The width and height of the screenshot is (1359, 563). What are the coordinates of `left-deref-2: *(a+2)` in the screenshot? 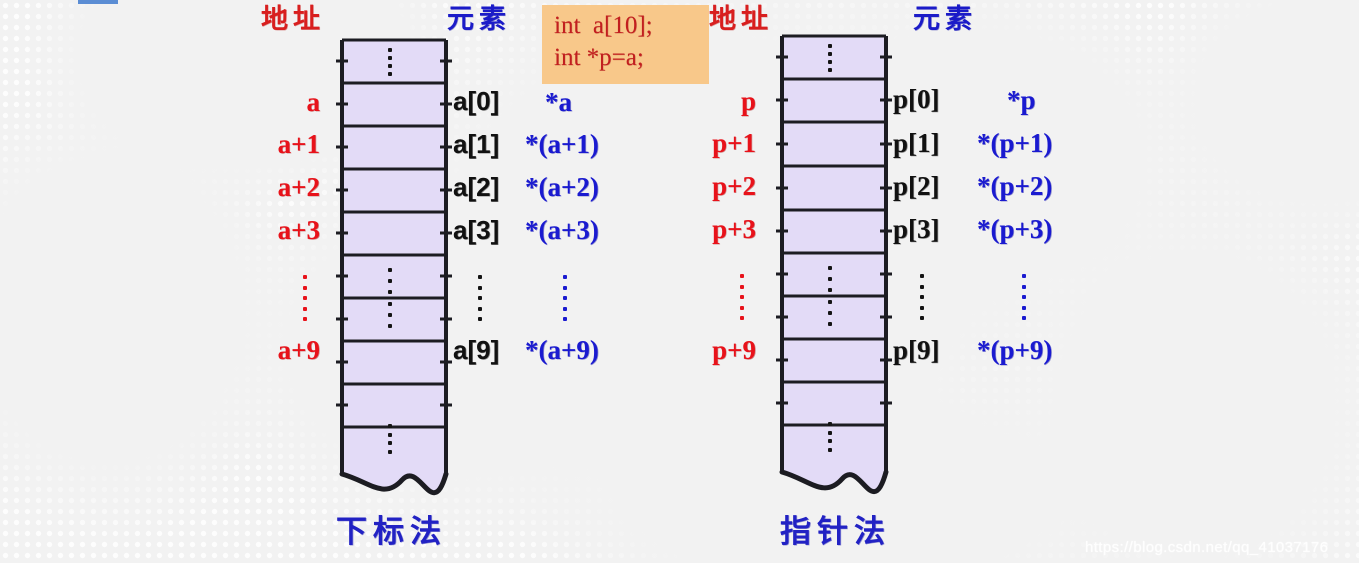 It's located at (562, 187).